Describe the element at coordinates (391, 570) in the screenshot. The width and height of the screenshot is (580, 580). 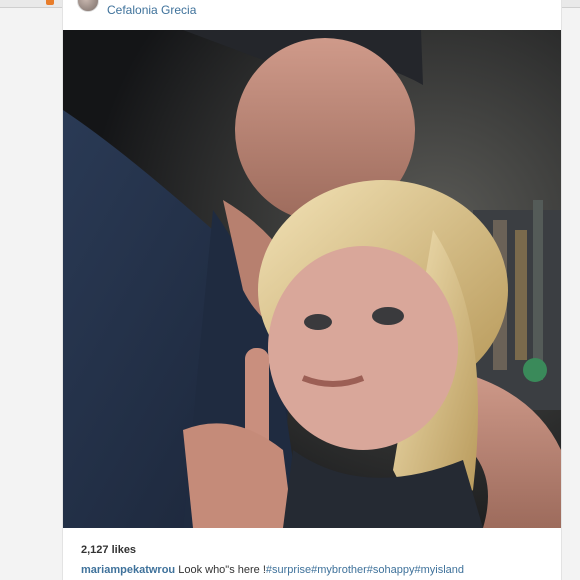
I see `hashtag-link: #sohappy` at that location.